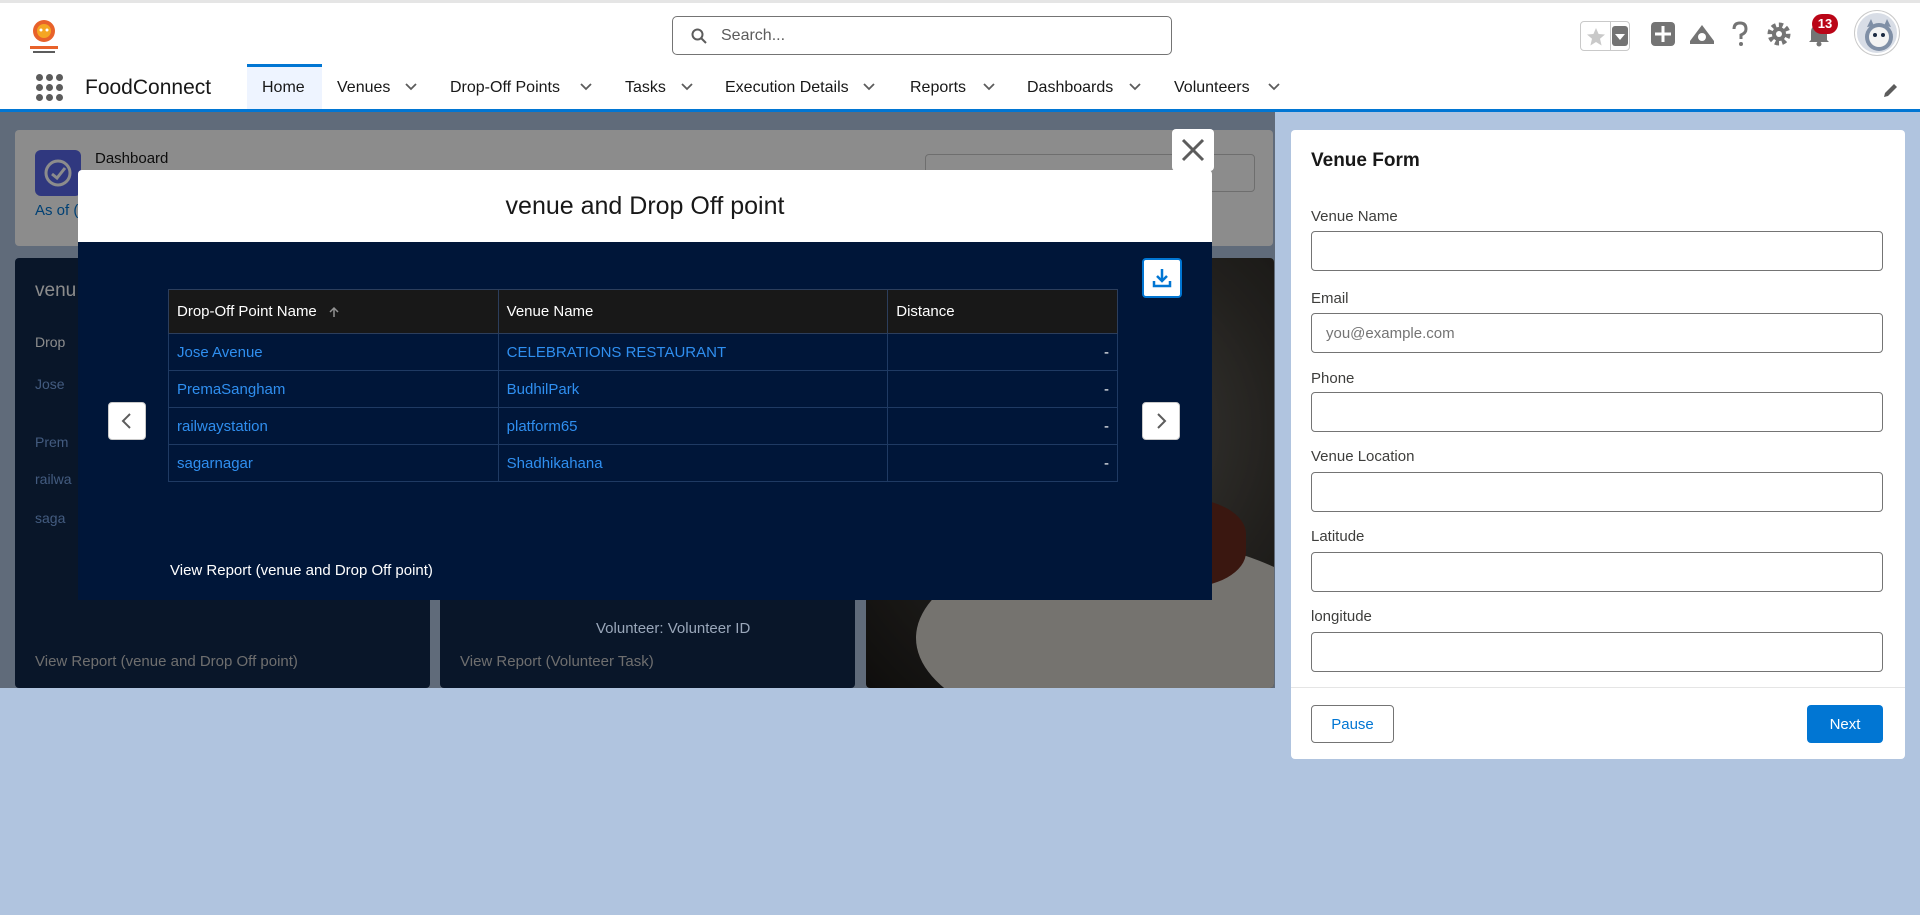  What do you see at coordinates (1825, 24) in the screenshot?
I see `notification-count-badge: 13` at bounding box center [1825, 24].